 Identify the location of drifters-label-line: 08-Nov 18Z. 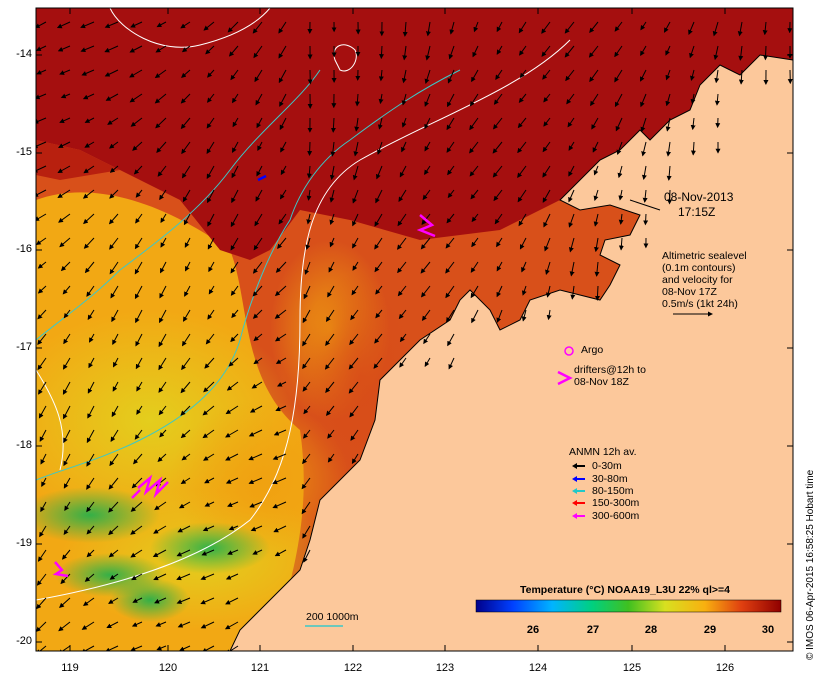
(610, 382).